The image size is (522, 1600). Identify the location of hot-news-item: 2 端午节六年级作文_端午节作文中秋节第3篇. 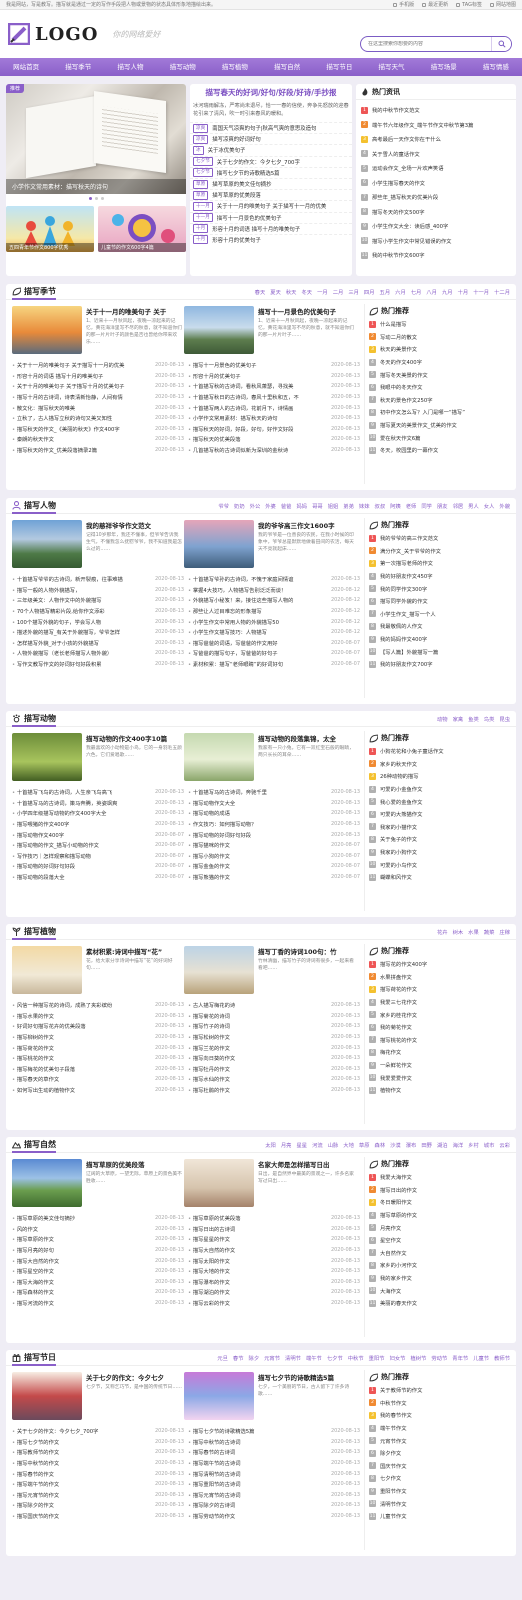
(436, 125).